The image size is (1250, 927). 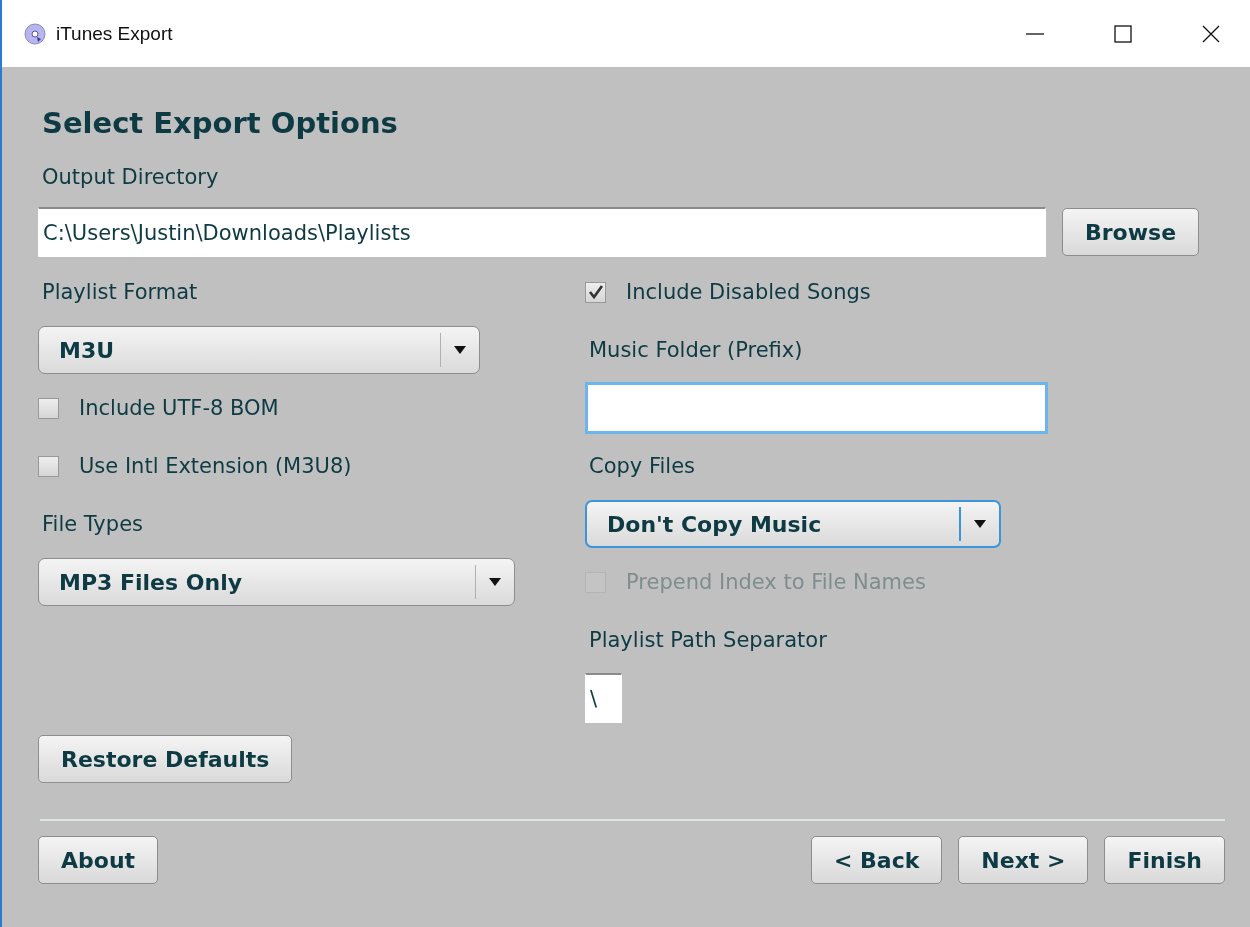 I want to click on window-title: iTunes Export, so click(x=115, y=33).